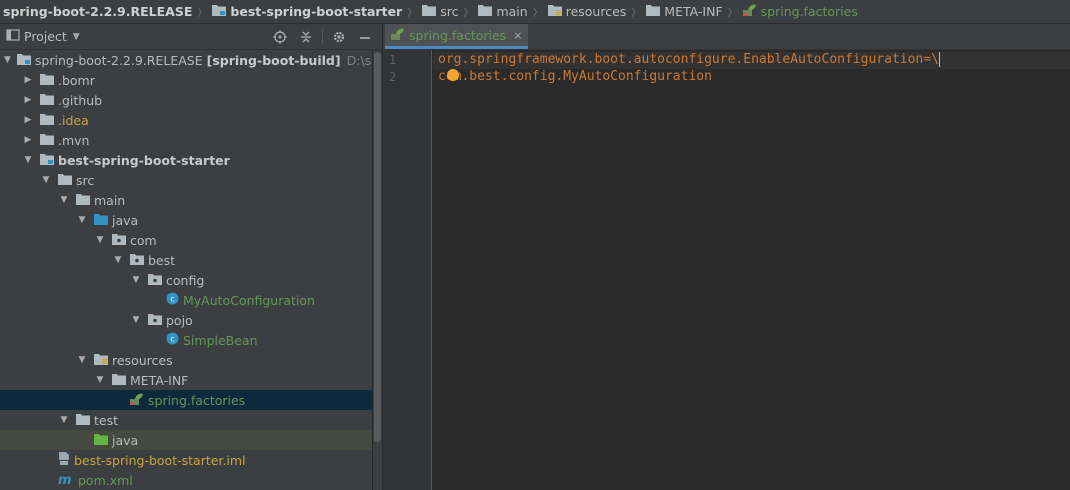 The width and height of the screenshot is (1070, 490). What do you see at coordinates (186, 420) in the screenshot?
I see `tree-node: ▼ test` at bounding box center [186, 420].